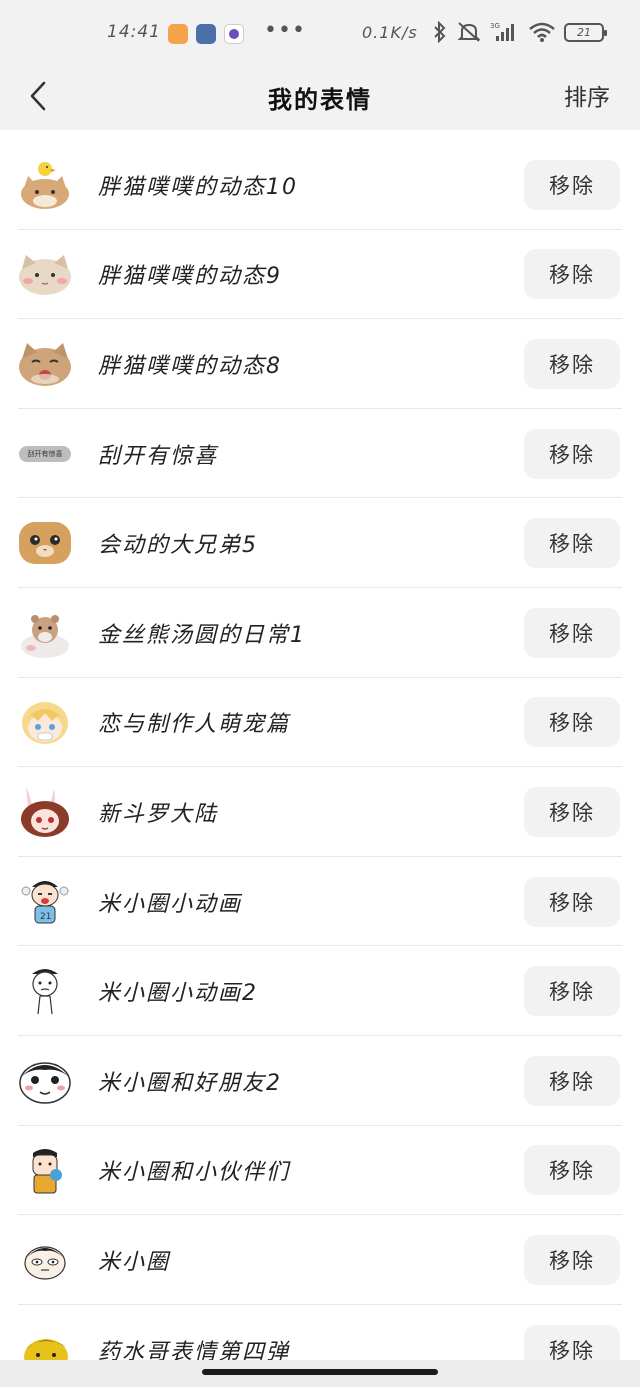  I want to click on sticker-name: 胖猫噗噗的动态8, so click(190, 366).